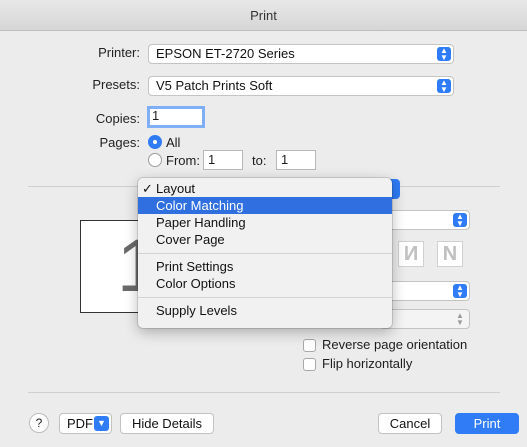 The width and height of the screenshot is (527, 447). What do you see at coordinates (367, 363) in the screenshot?
I see `flip-horizontally-label: Flip horizontally` at bounding box center [367, 363].